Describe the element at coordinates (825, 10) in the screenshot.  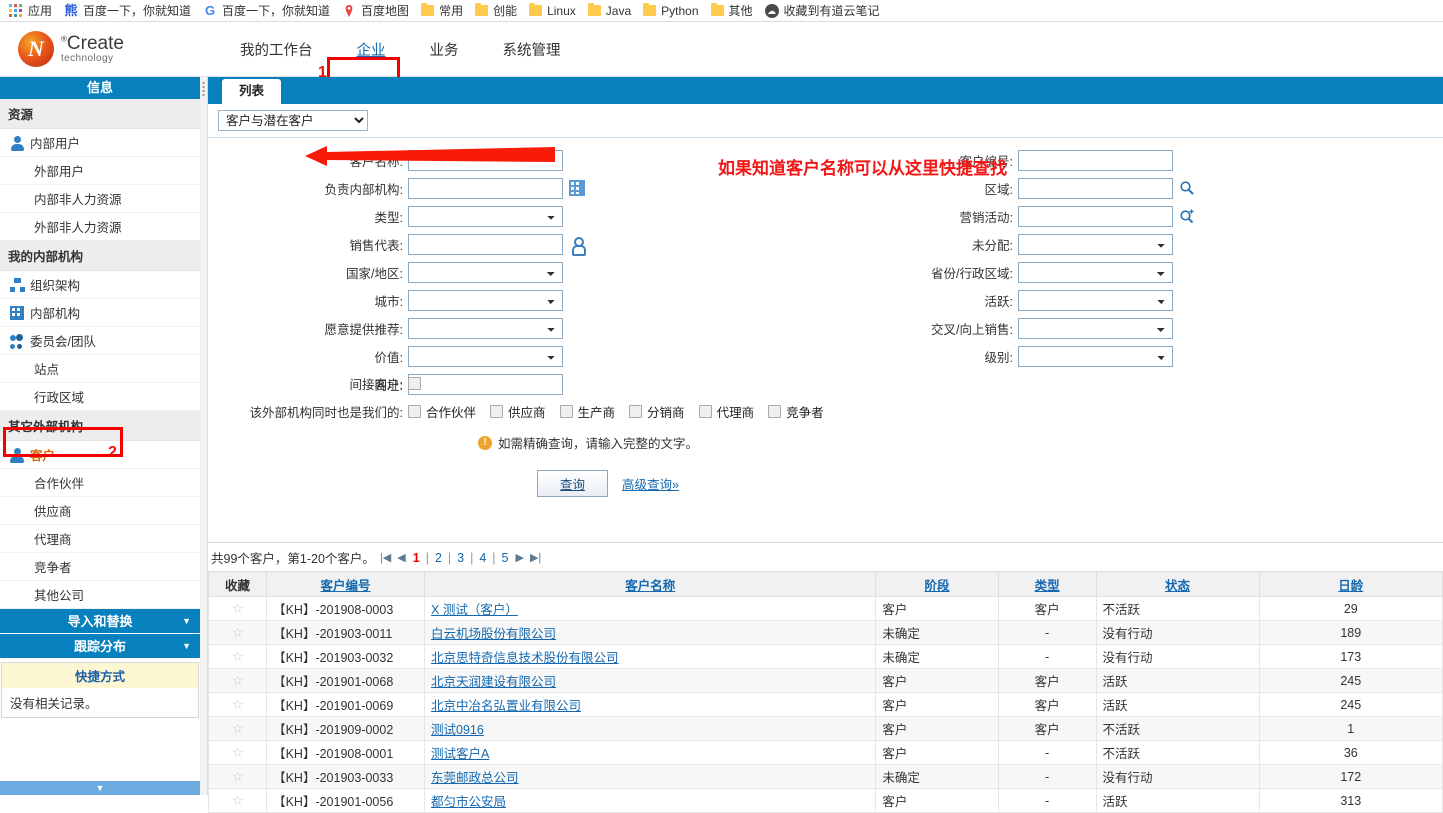
I see `bookmark-youdao-note: ☁ 收藏到有道云笔记` at that location.